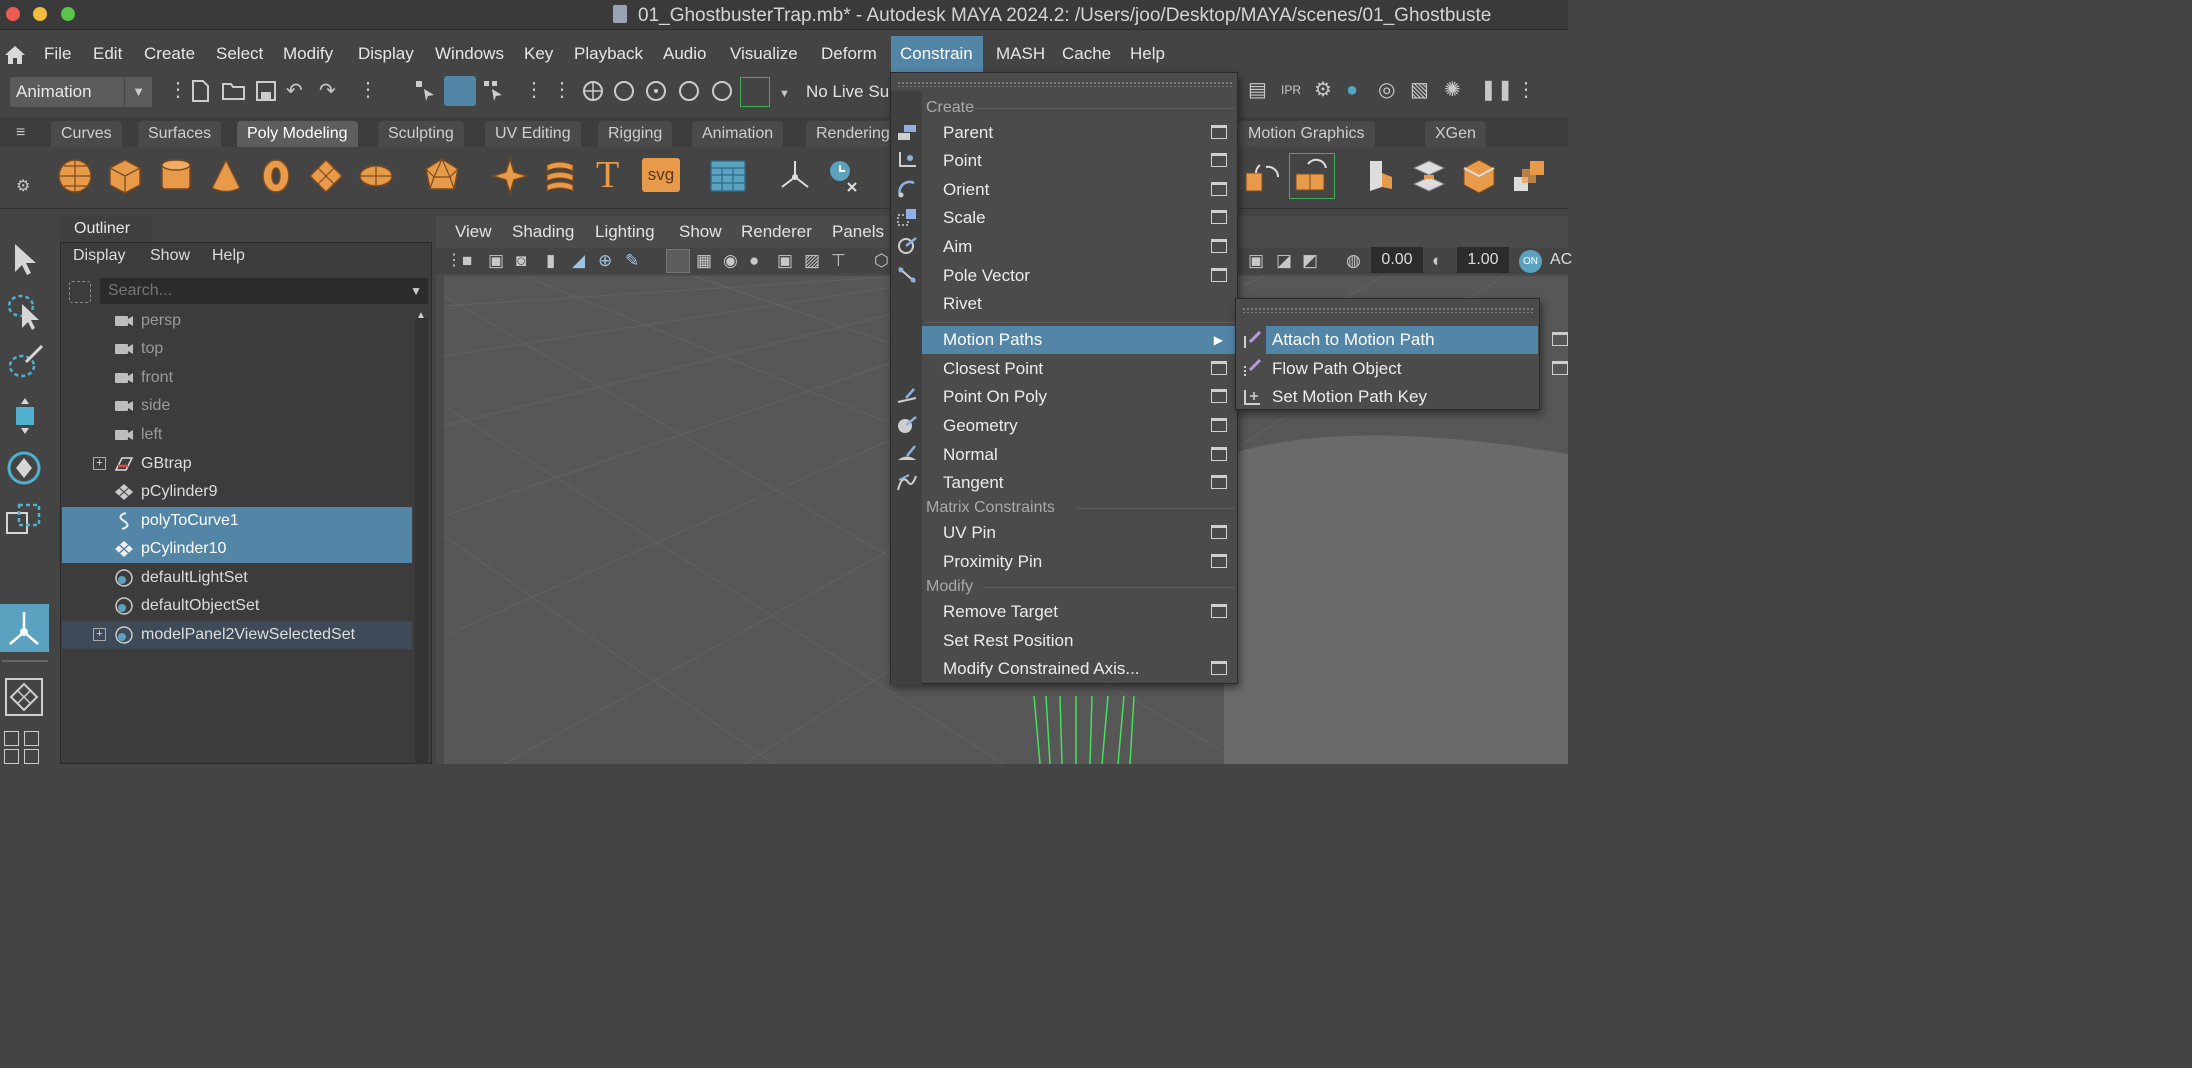  I want to click on poly-torus-icon, so click(276, 176).